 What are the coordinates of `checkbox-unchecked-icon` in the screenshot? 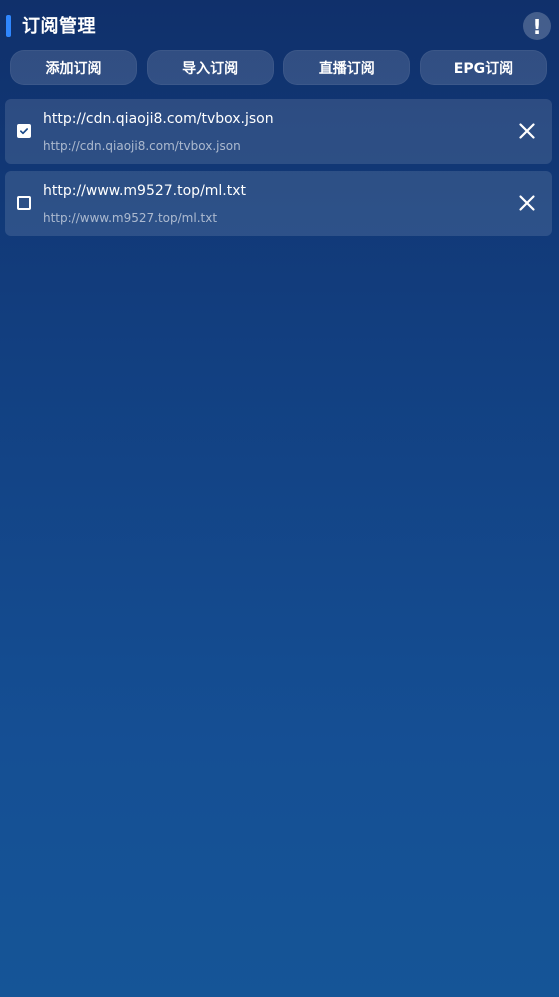 It's located at (24, 203).